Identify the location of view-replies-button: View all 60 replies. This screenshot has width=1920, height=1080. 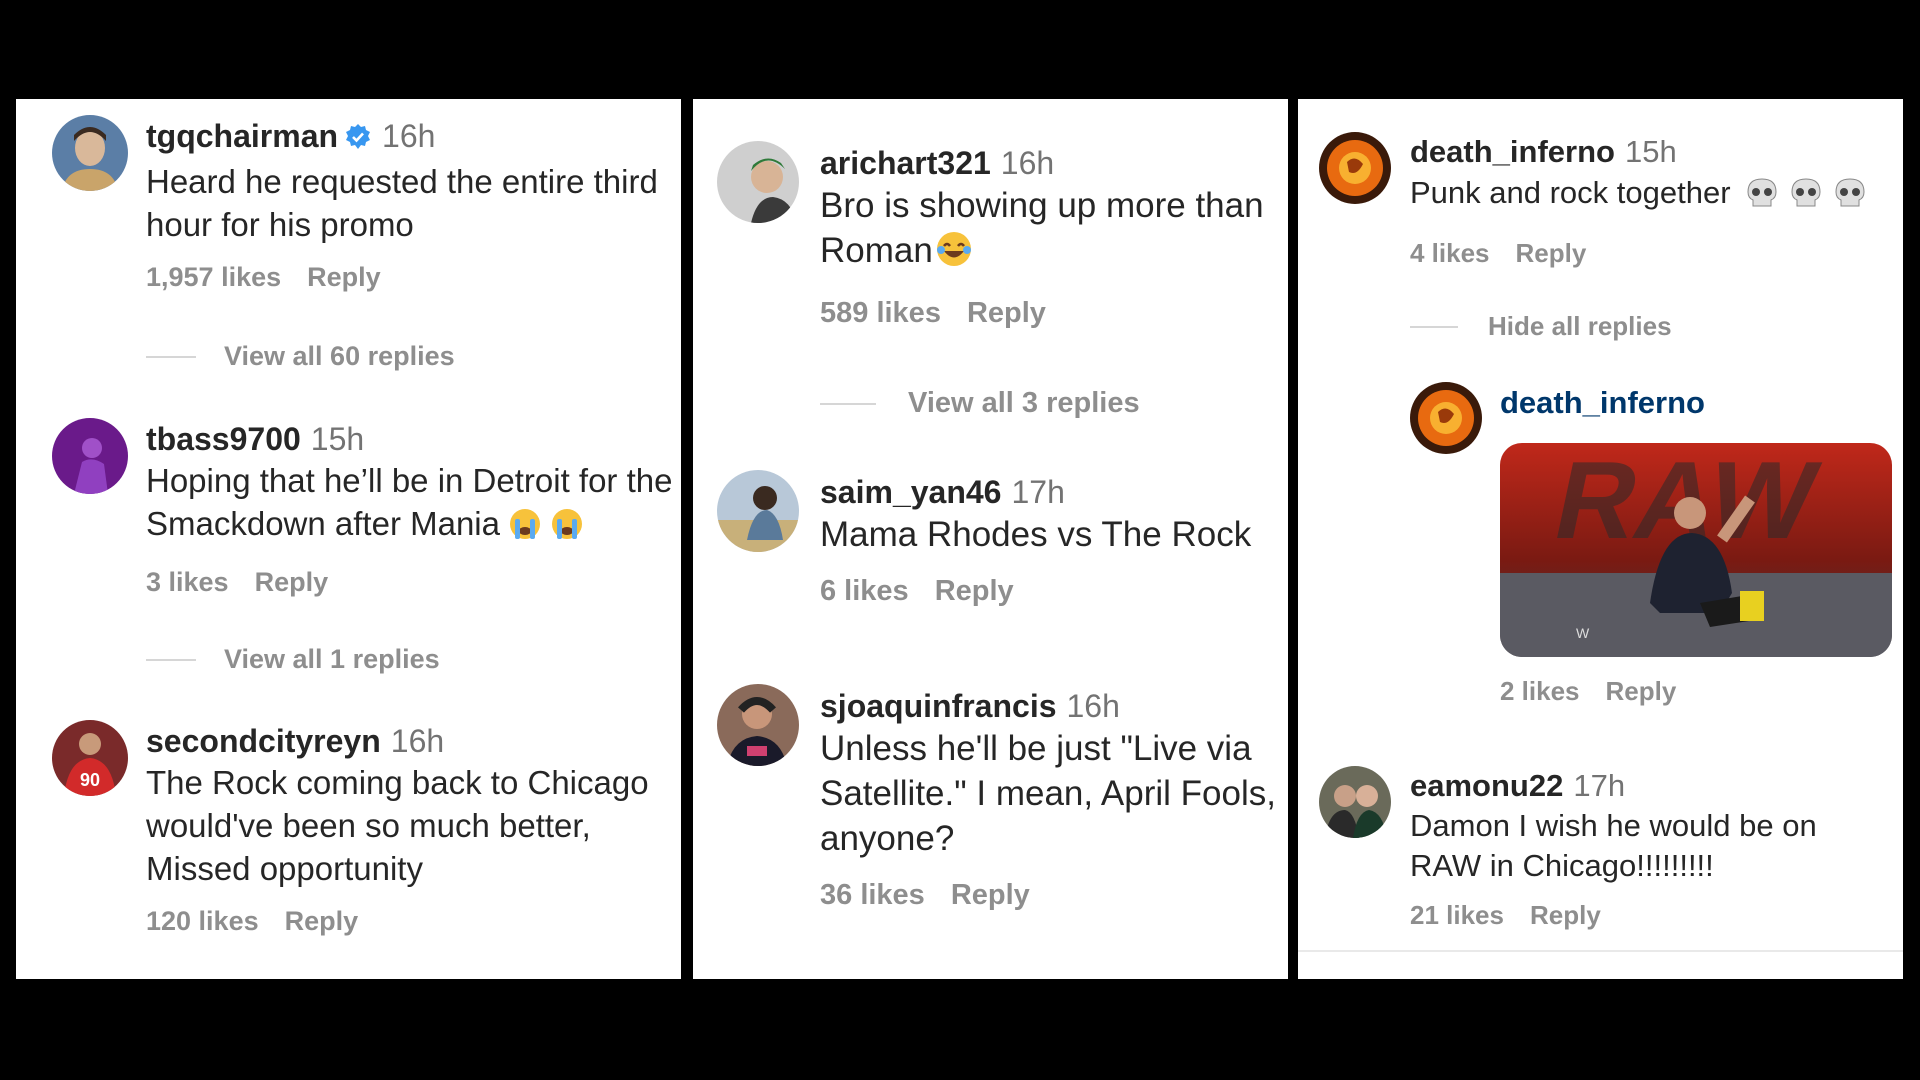
(300, 356).